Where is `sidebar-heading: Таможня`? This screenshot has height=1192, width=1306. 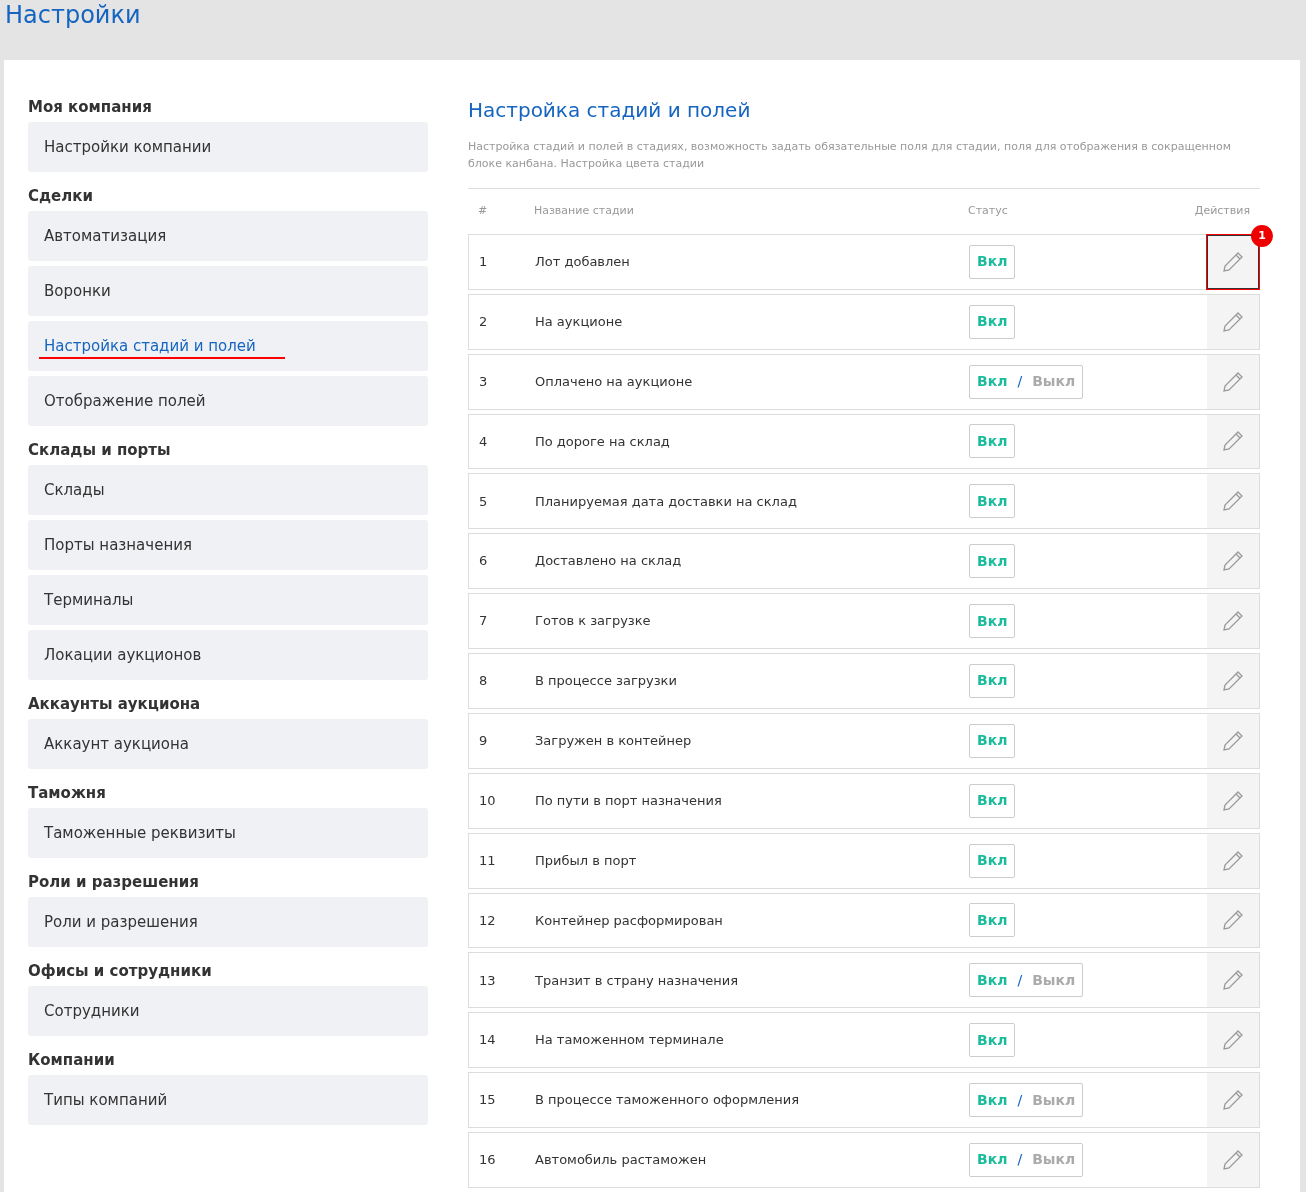 sidebar-heading: Таможня is located at coordinates (67, 793).